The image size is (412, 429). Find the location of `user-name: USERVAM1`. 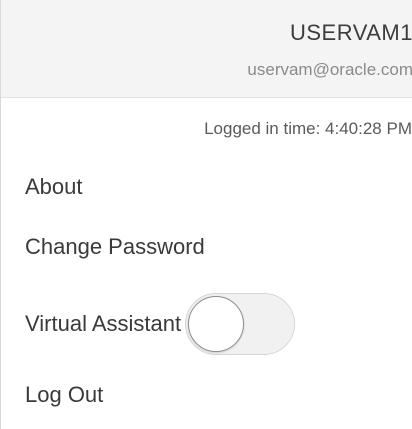

user-name: USERVAM1 is located at coordinates (350, 32).